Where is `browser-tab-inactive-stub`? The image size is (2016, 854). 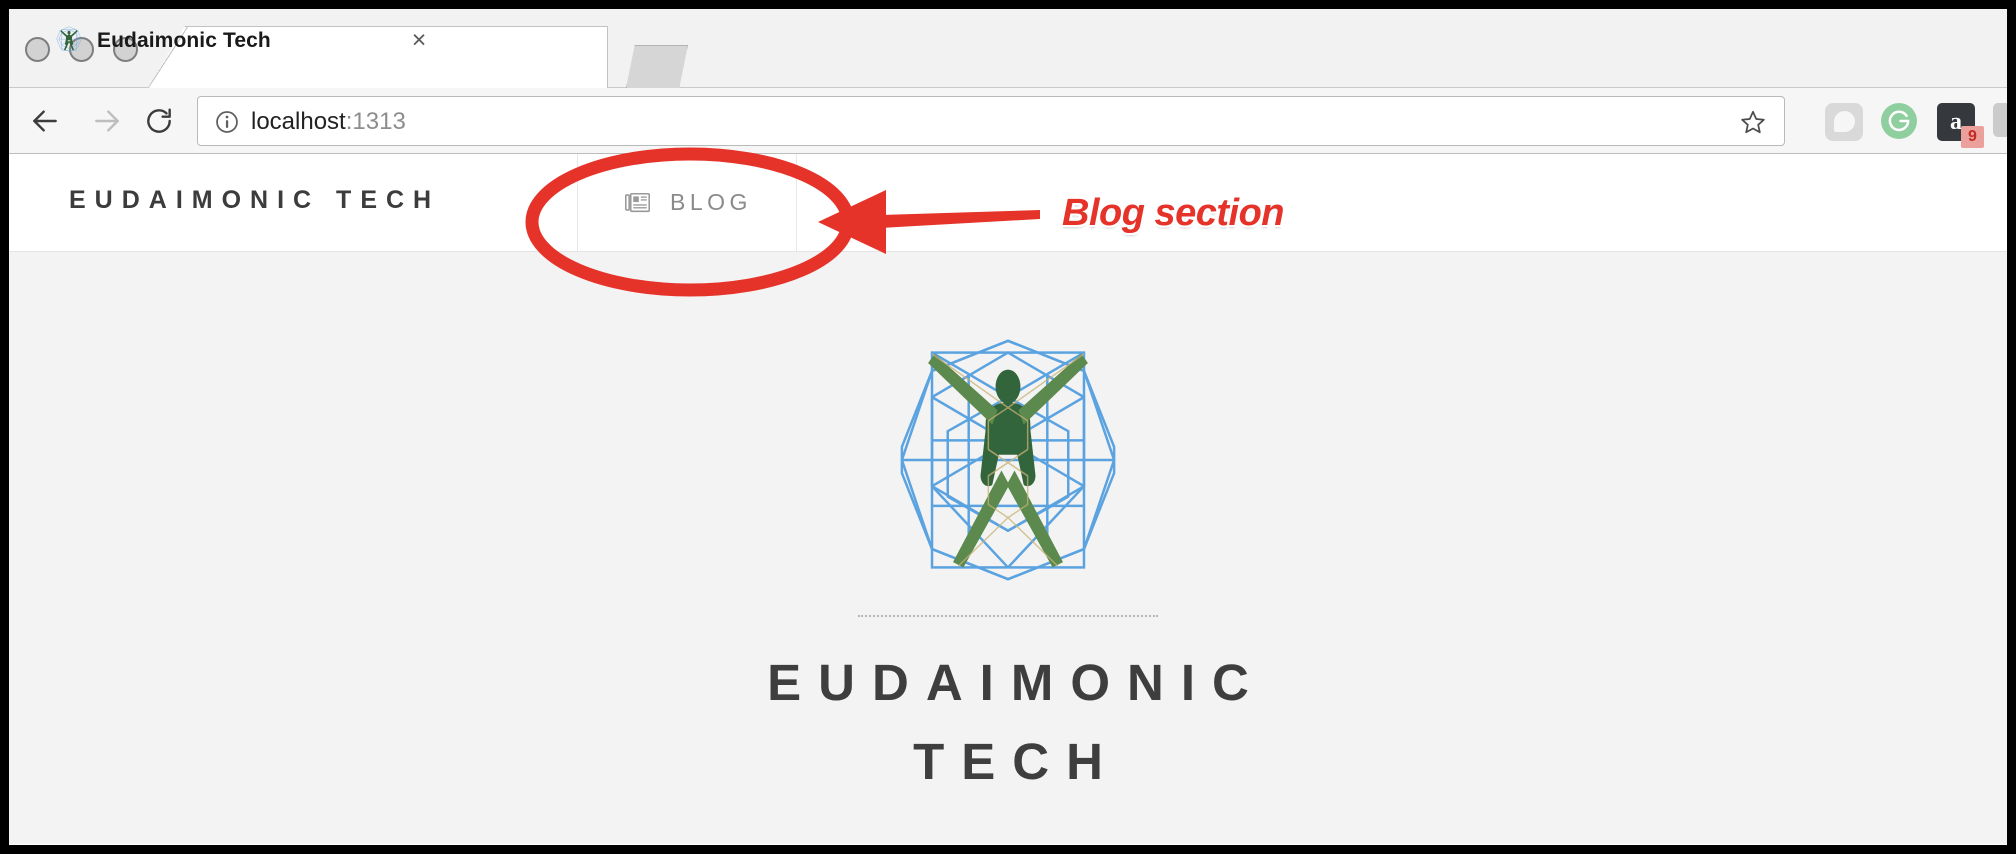 browser-tab-inactive-stub is located at coordinates (657, 66).